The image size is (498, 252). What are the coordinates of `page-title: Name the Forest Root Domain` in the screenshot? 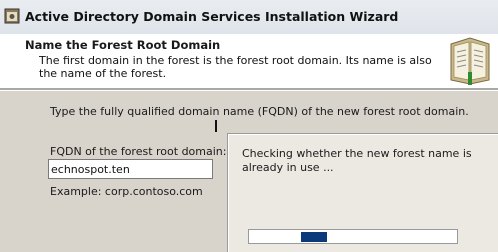 It's located at (123, 45).